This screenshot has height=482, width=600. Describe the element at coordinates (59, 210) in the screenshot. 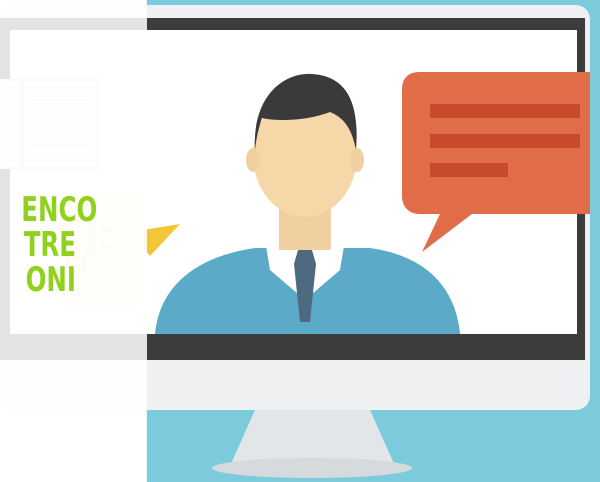

I see `banner-title-line-1: ENCO` at that location.